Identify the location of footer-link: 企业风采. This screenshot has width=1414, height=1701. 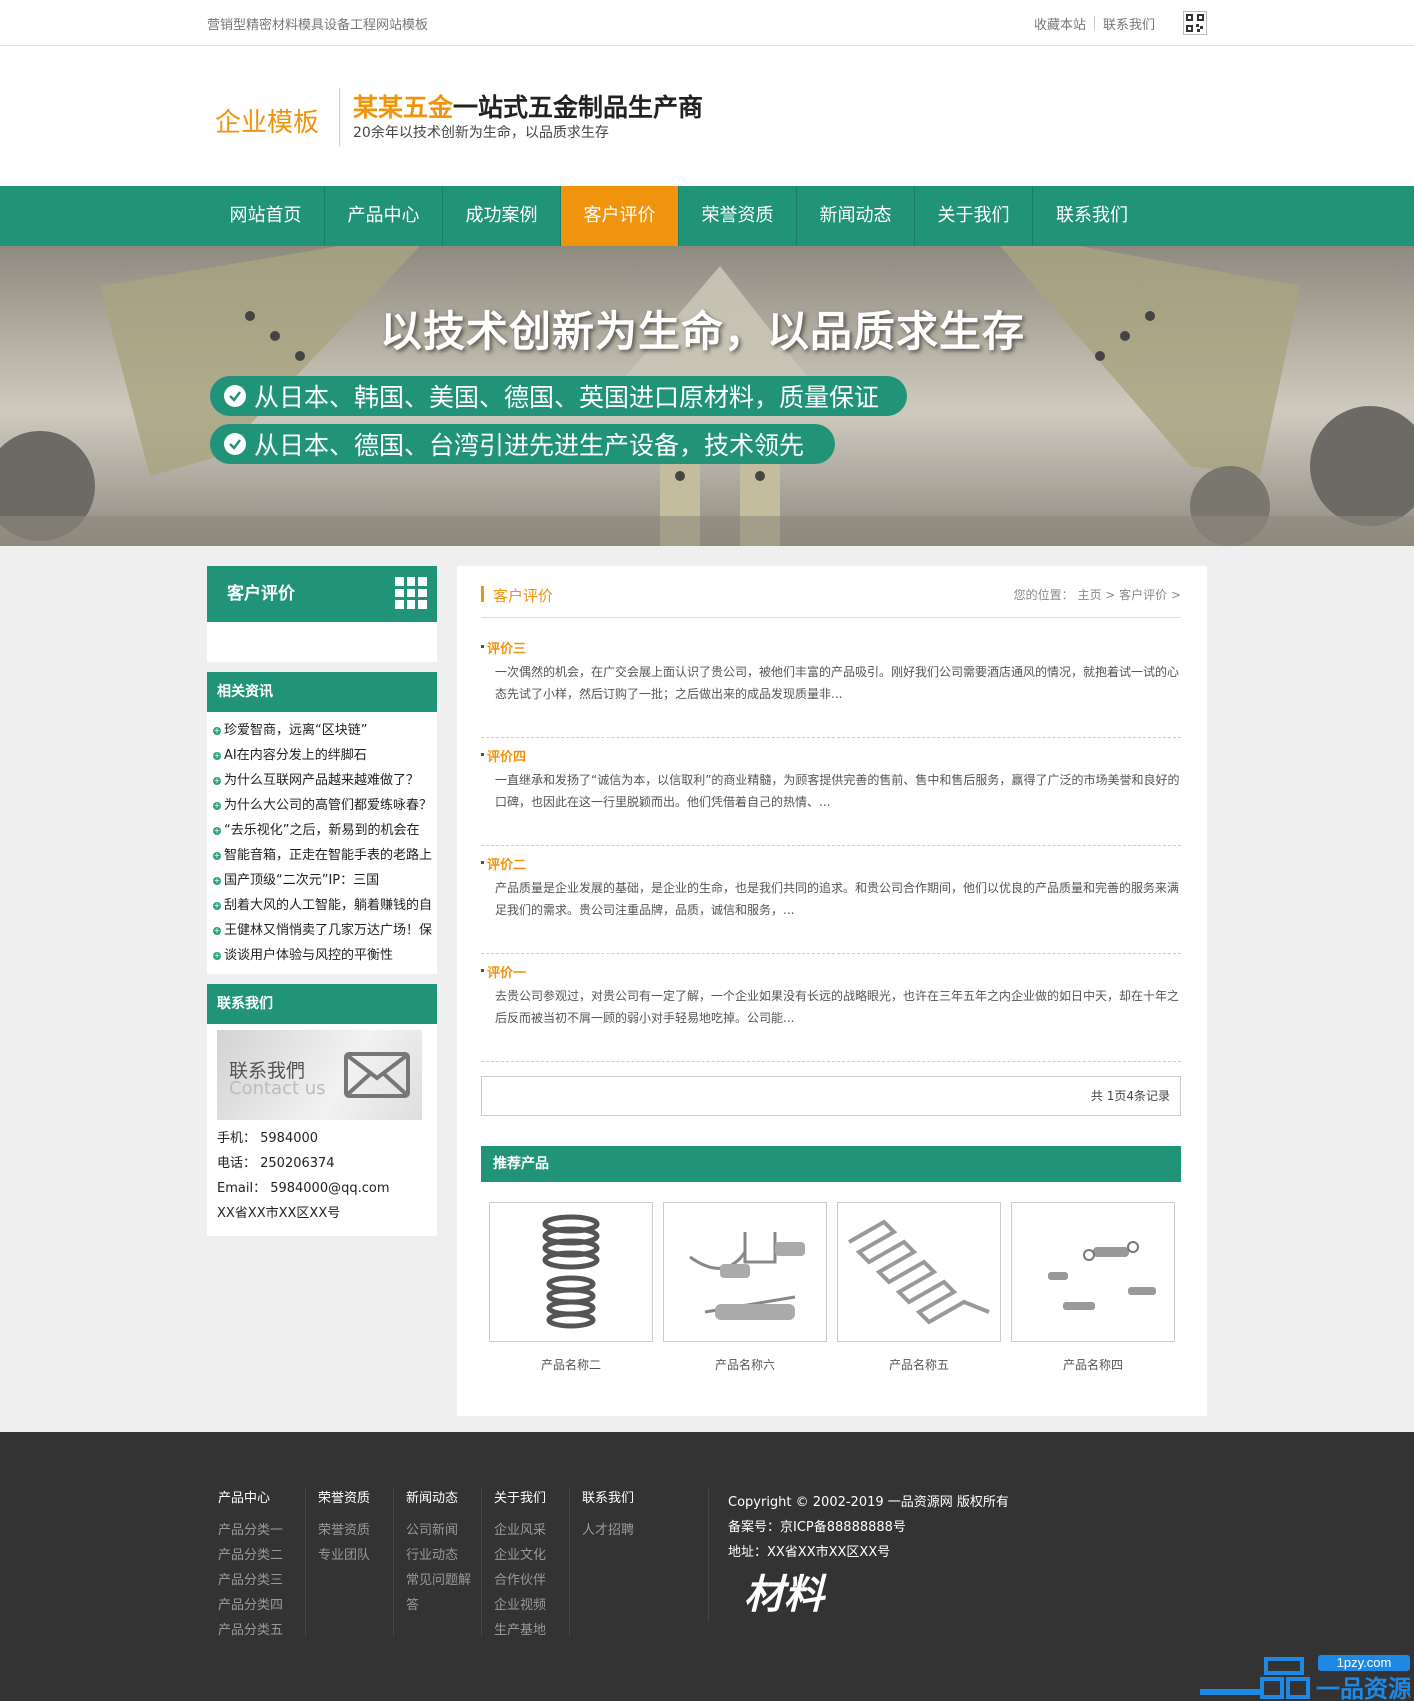
(531, 1530).